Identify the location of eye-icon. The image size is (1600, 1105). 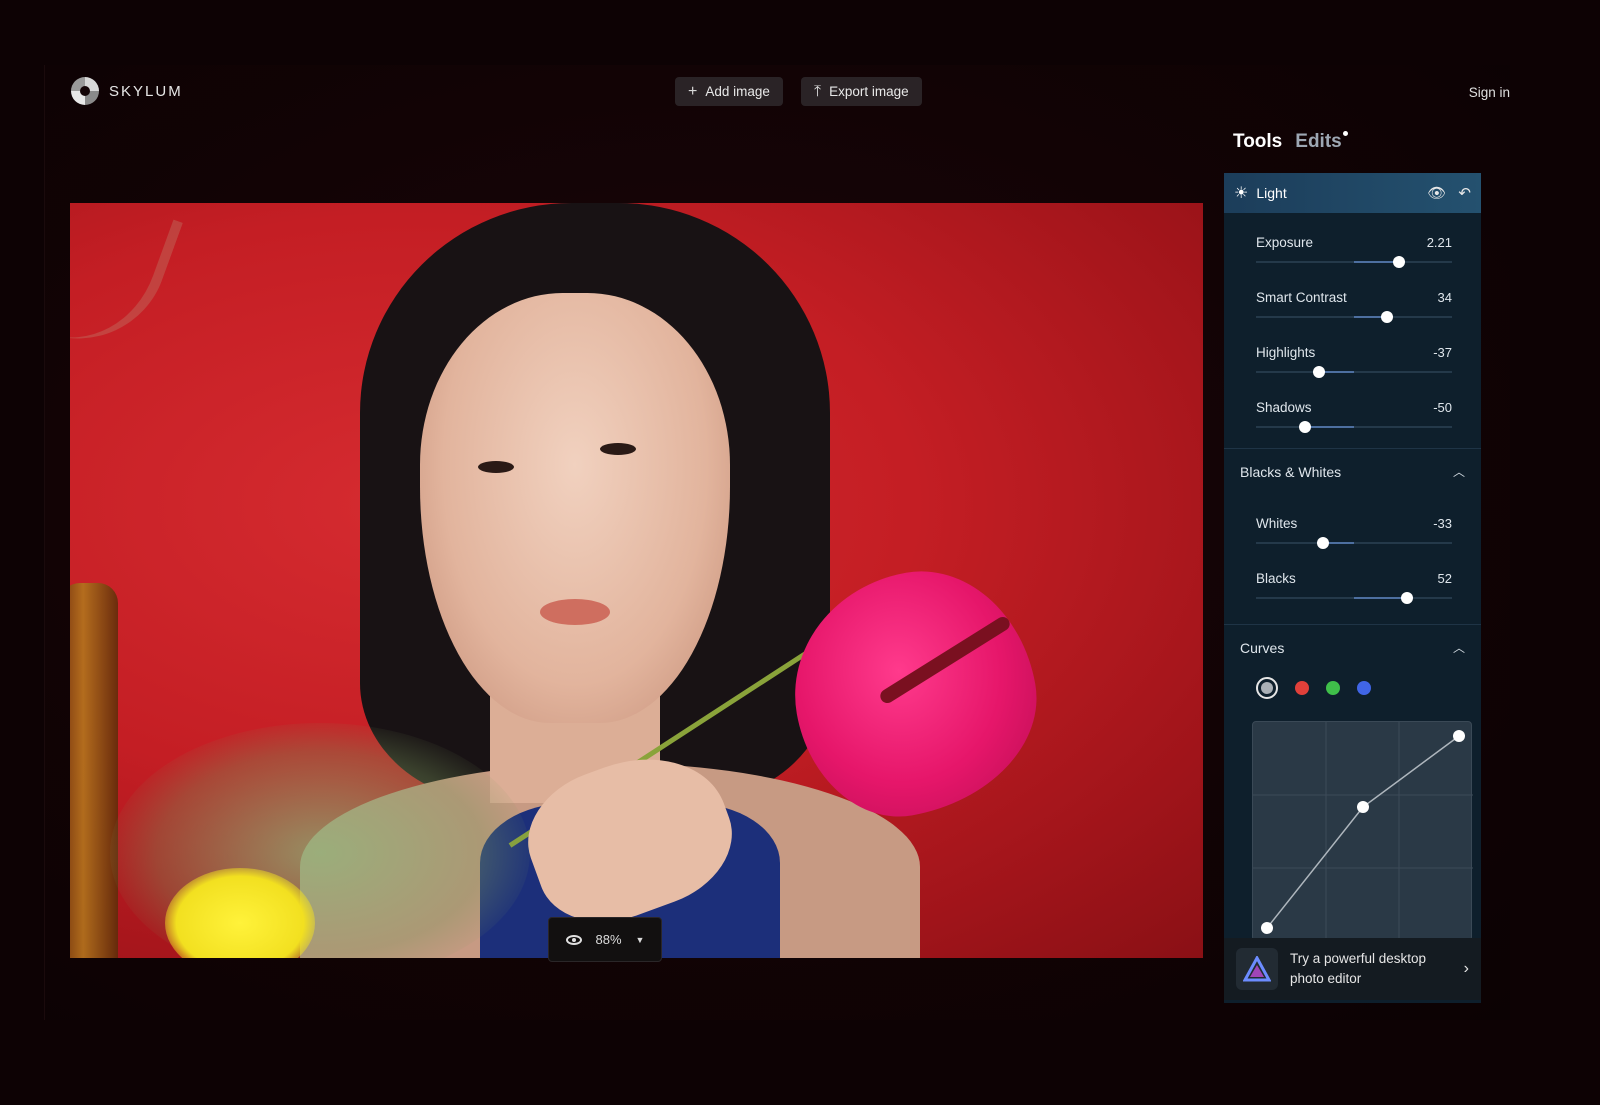
(573, 939).